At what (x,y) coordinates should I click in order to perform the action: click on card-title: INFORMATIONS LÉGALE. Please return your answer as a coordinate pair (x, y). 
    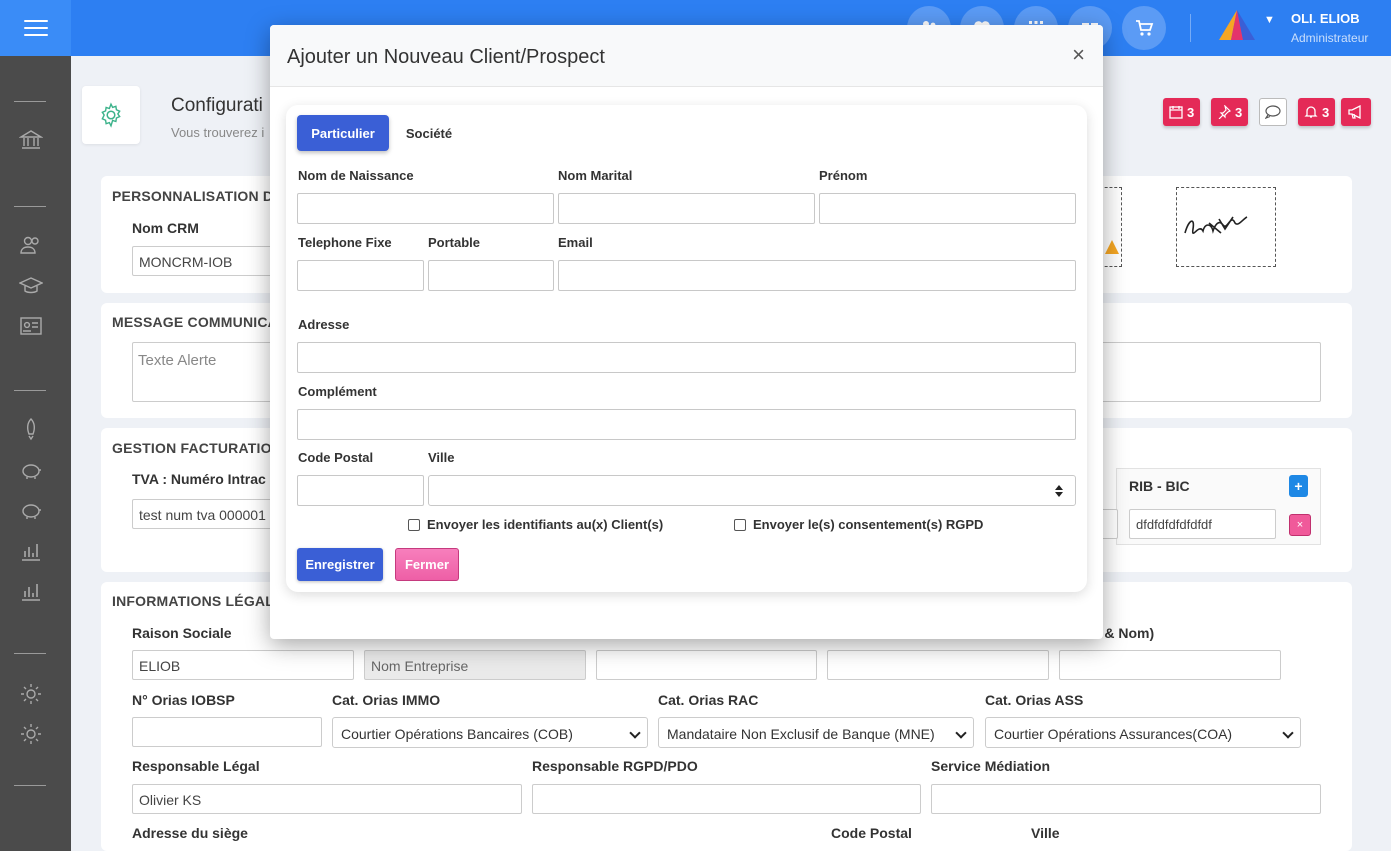
    Looking at the image, I should click on (198, 601).